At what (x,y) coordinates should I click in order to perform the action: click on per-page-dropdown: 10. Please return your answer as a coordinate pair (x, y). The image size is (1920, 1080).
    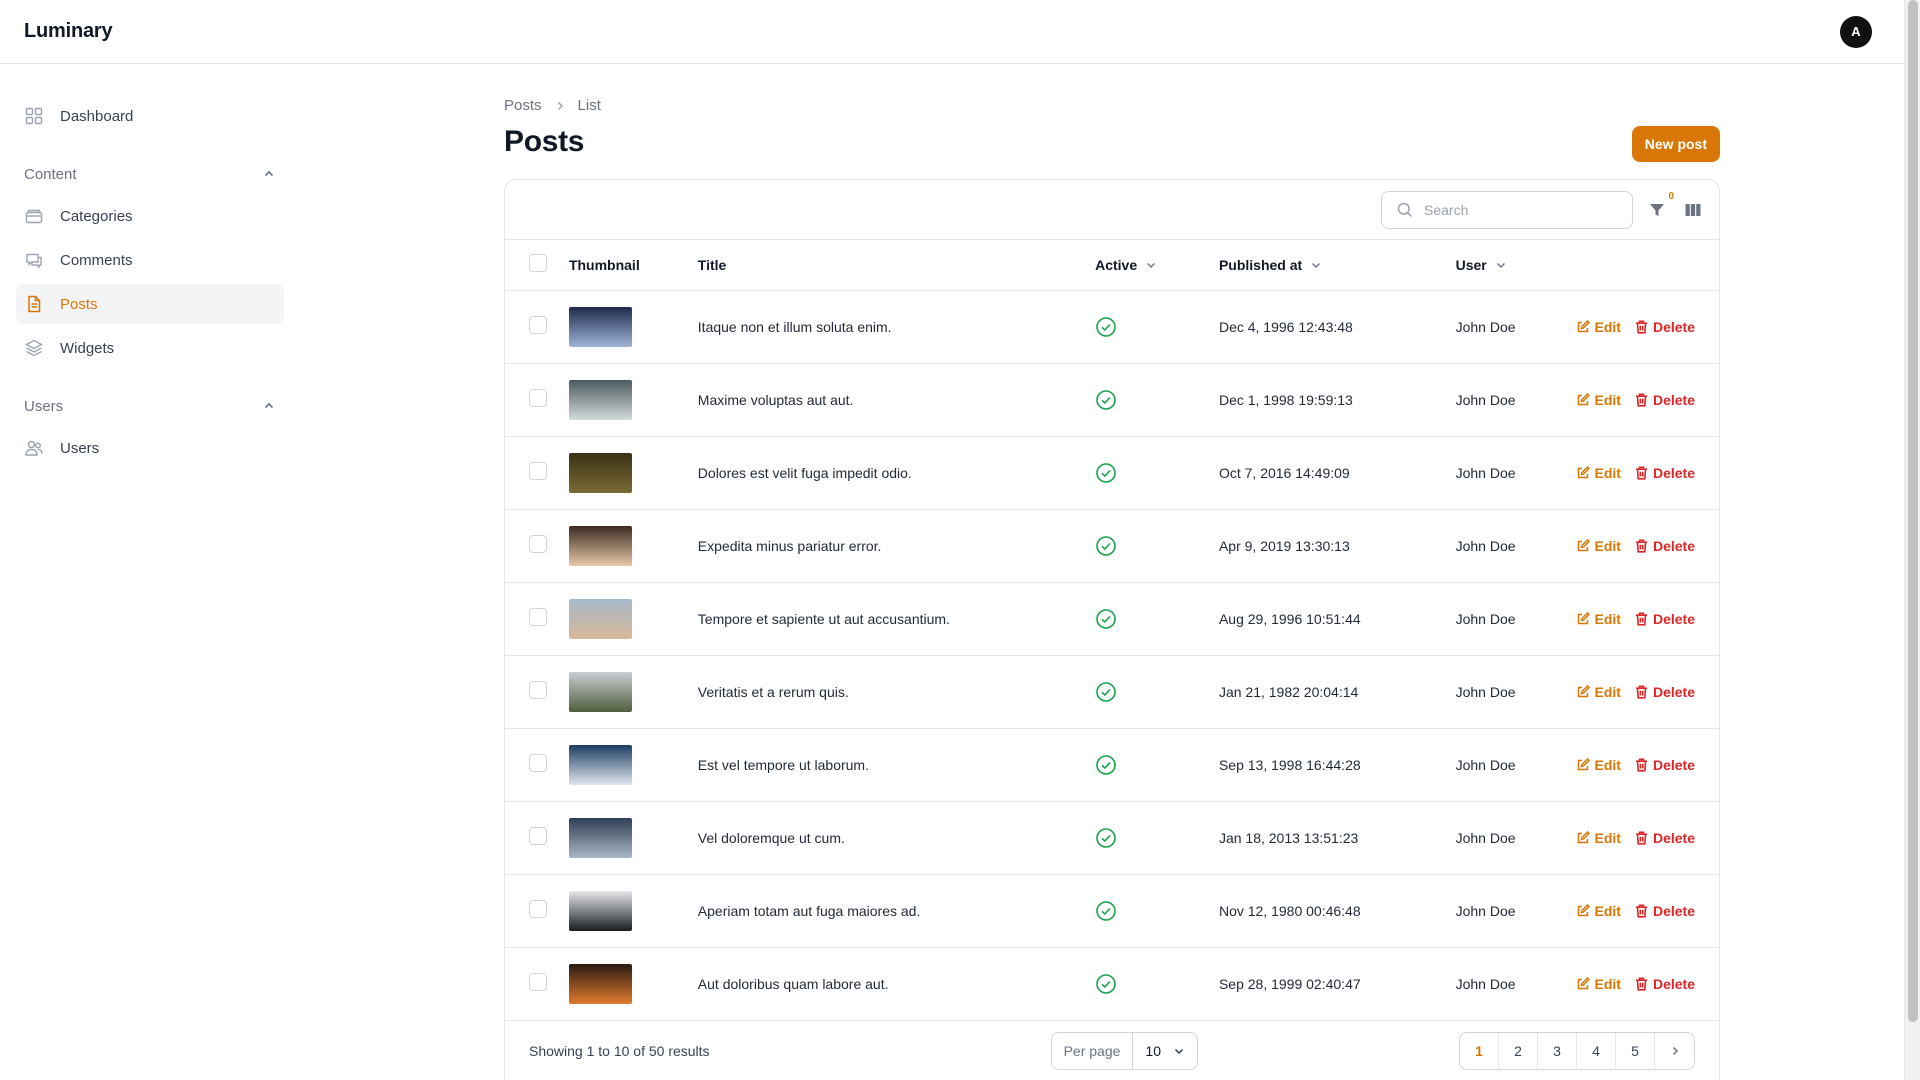
    Looking at the image, I should click on (1165, 1051).